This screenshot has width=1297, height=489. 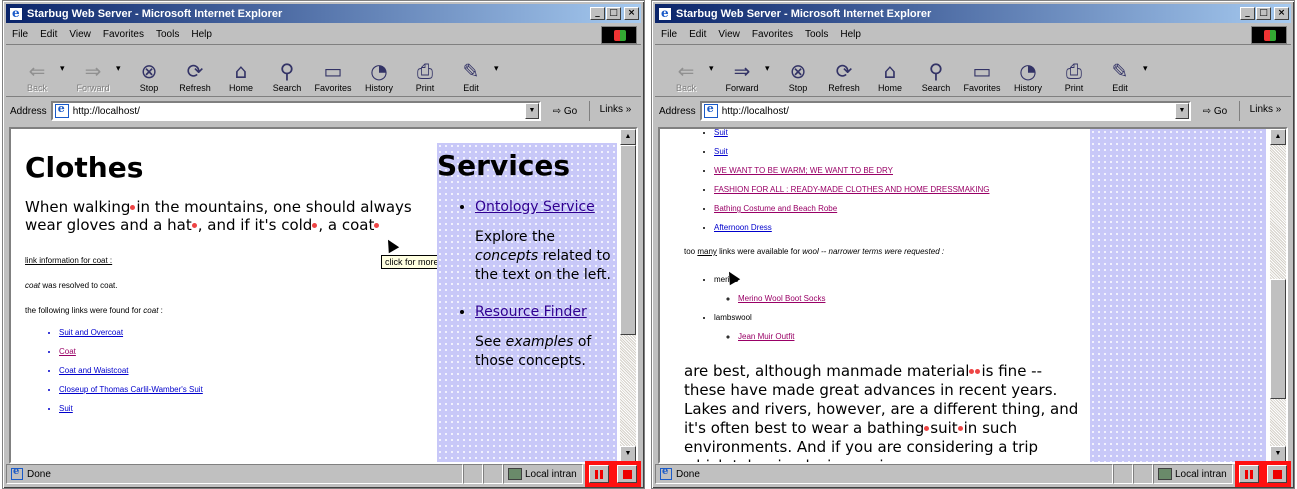 What do you see at coordinates (17, 473) in the screenshot?
I see `page-done-icon` at bounding box center [17, 473].